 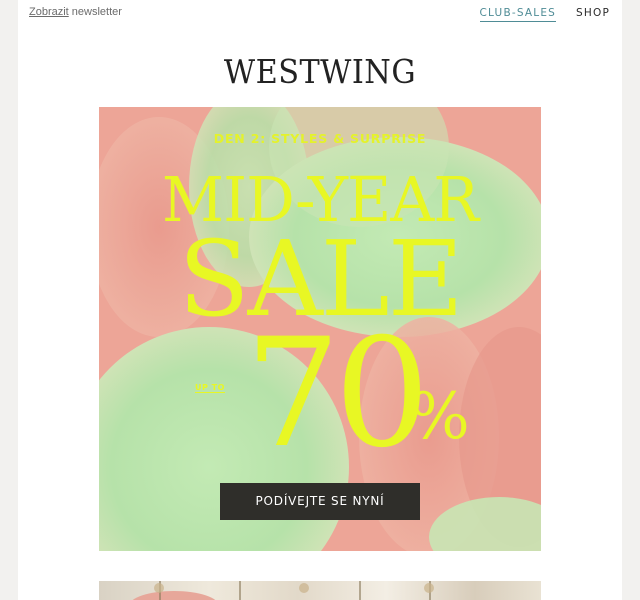 I want to click on nav-shop: SHOP, so click(x=593, y=14).